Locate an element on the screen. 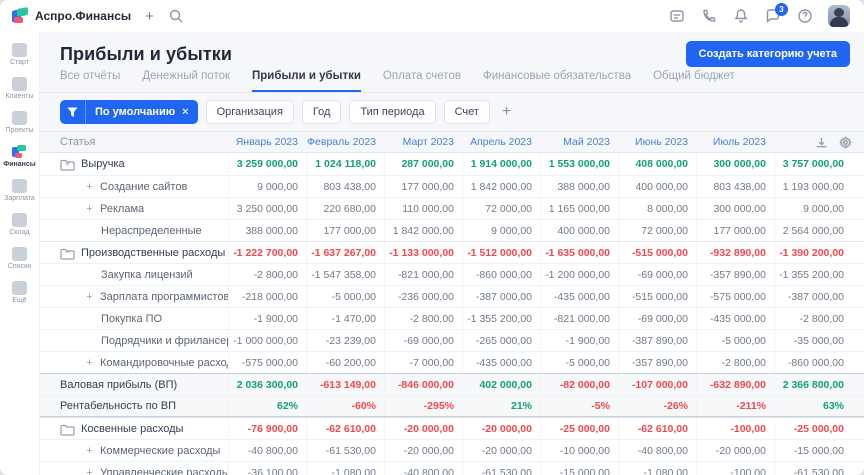  filter-chip-label: По умолчанию is located at coordinates (135, 112).